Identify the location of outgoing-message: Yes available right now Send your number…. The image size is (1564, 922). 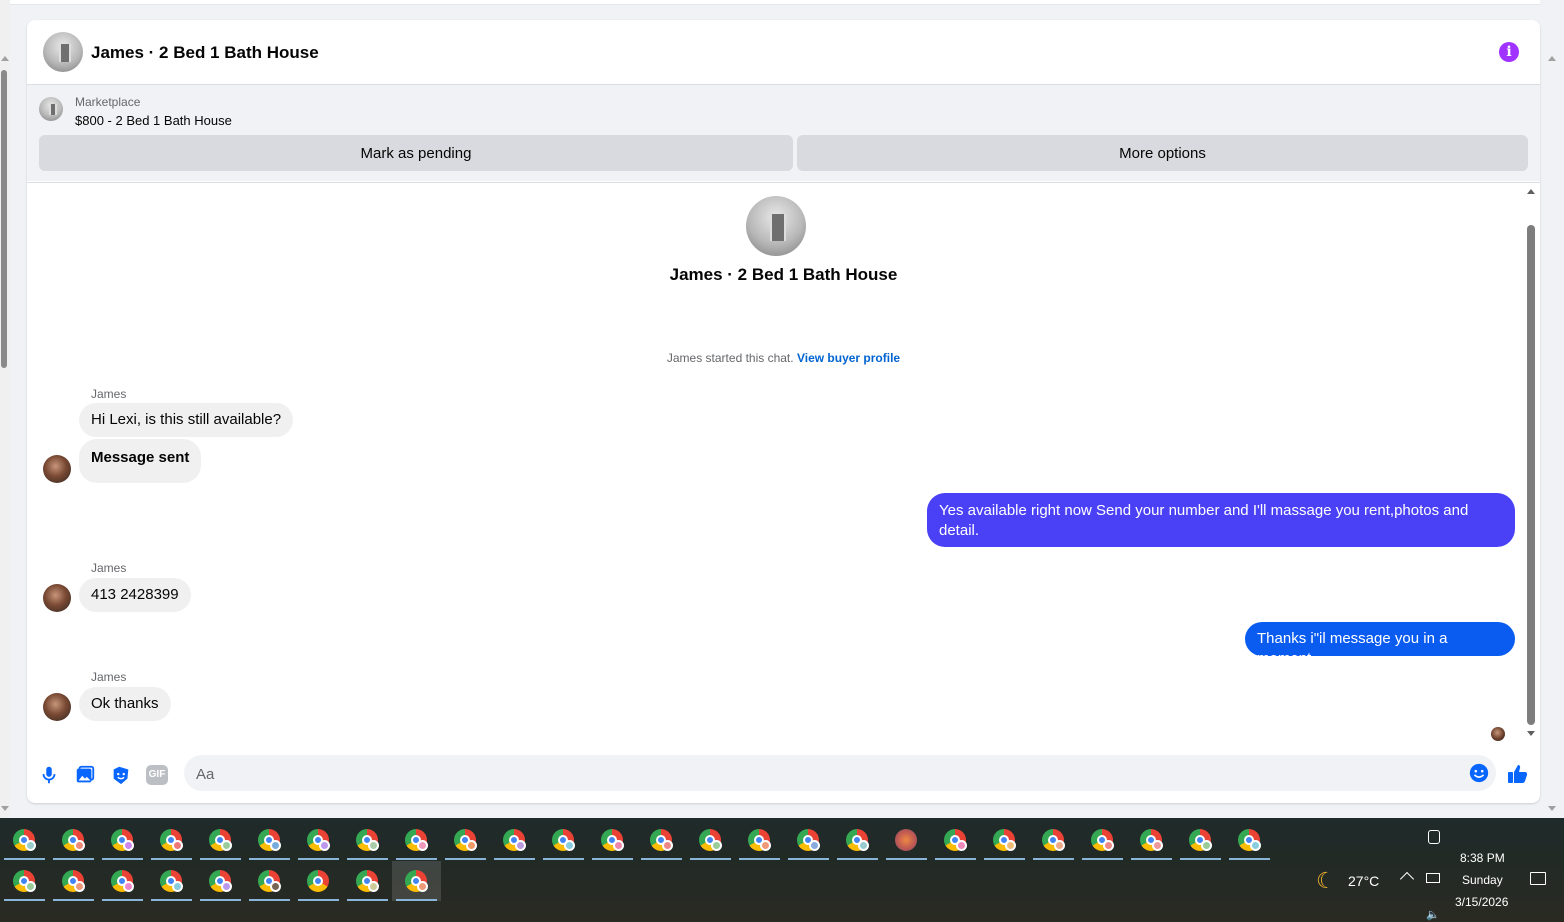
(1221, 520).